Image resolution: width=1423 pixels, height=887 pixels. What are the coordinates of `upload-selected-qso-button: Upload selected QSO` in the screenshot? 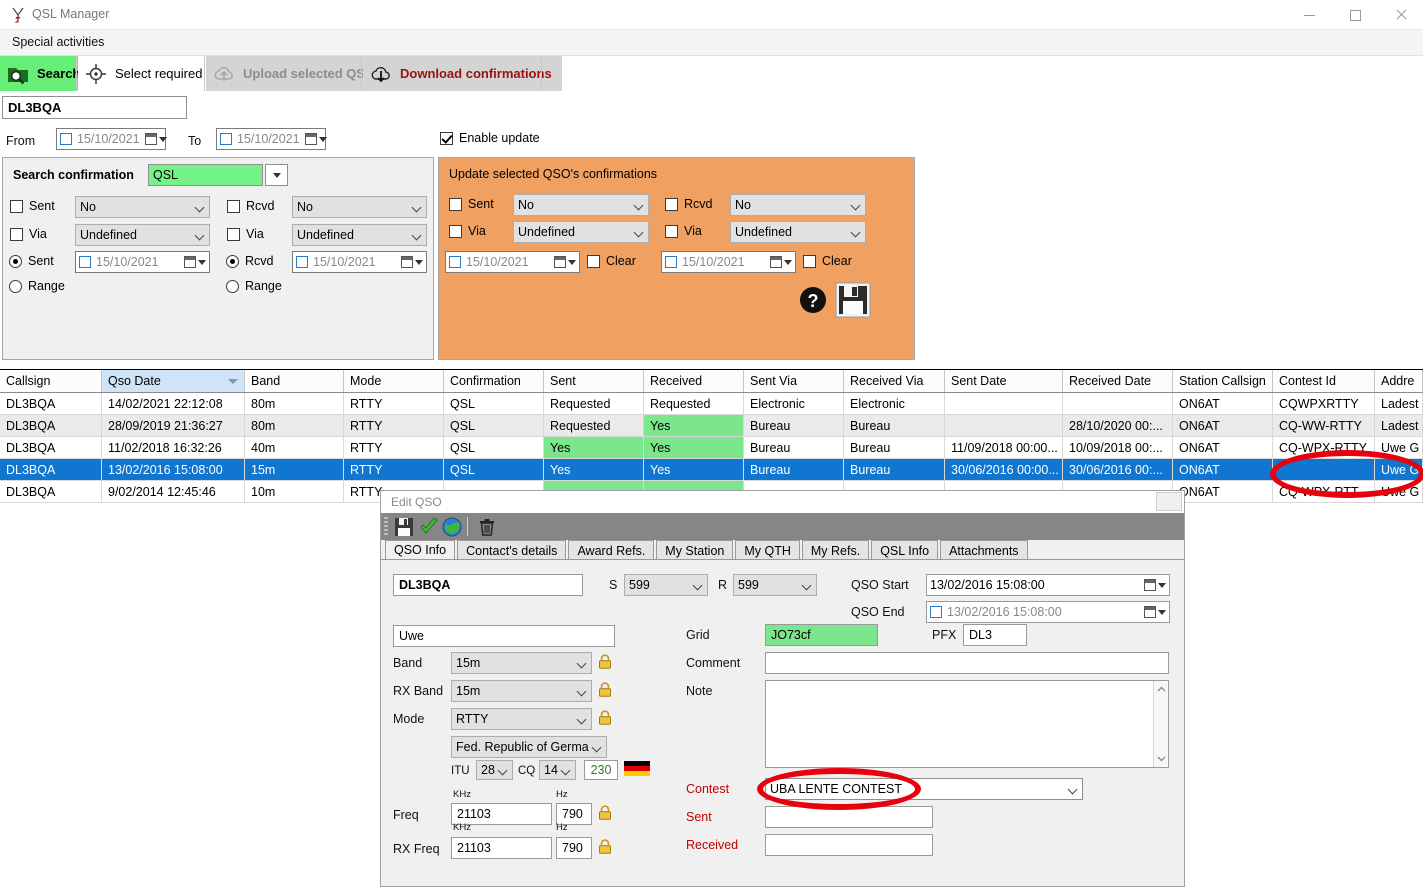 It's located at (296, 73).